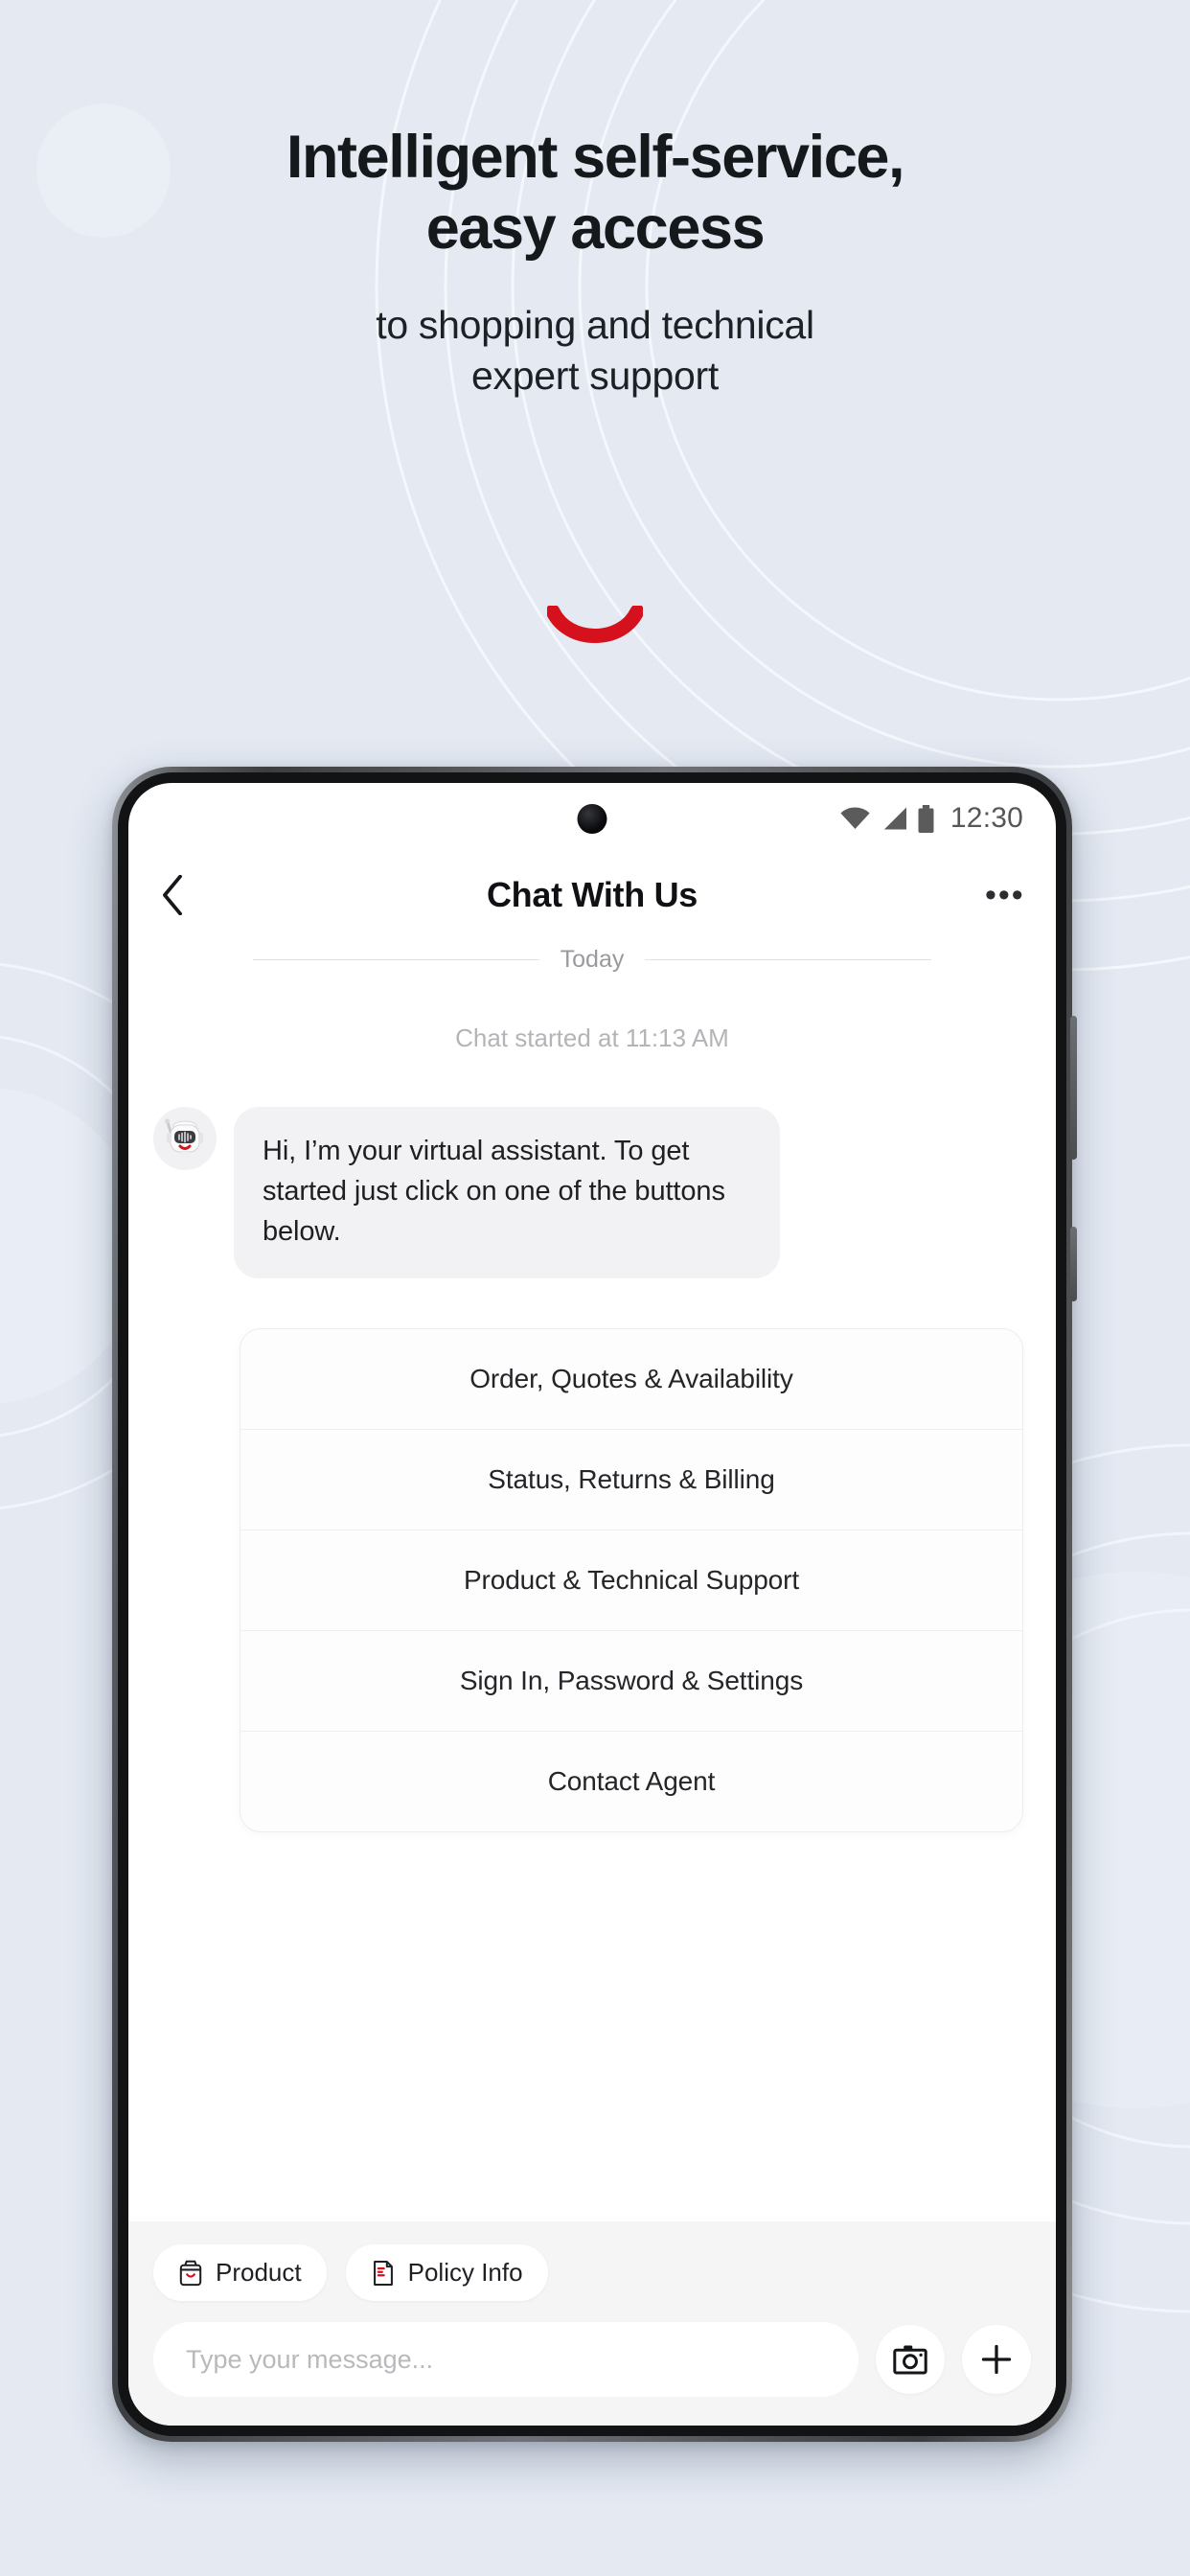 The height and width of the screenshot is (2576, 1190). Describe the element at coordinates (855, 818) in the screenshot. I see `wifi-icon` at that location.